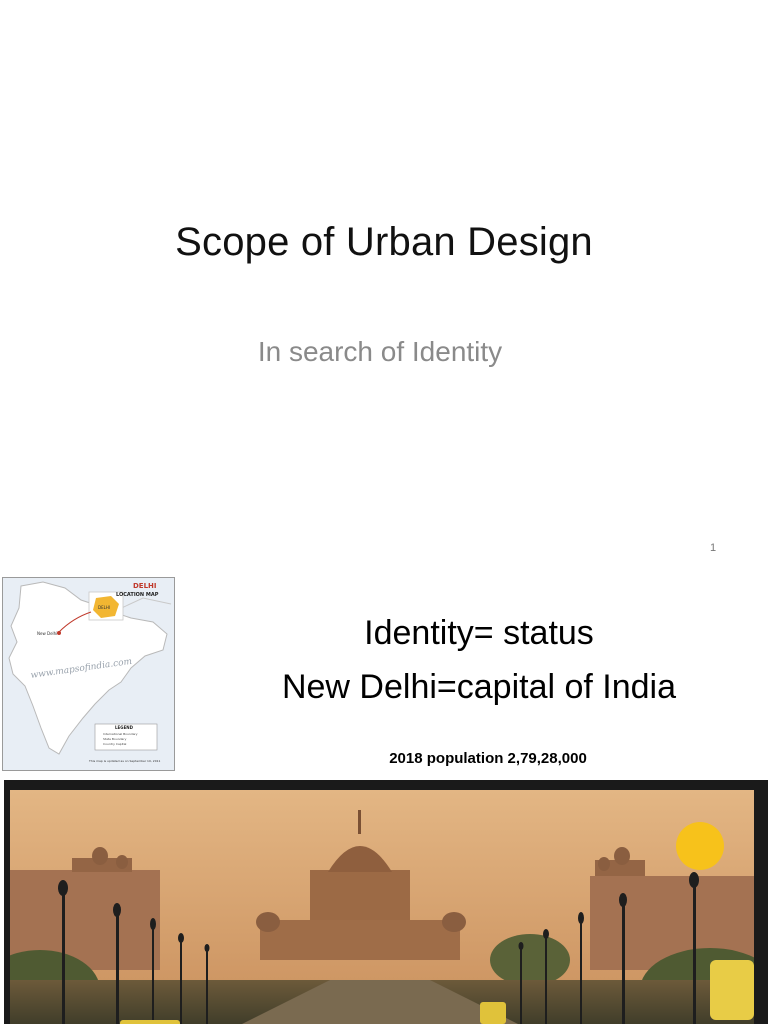  I want to click on heading-line-2: New Delhi=capital of India, so click(479, 687).